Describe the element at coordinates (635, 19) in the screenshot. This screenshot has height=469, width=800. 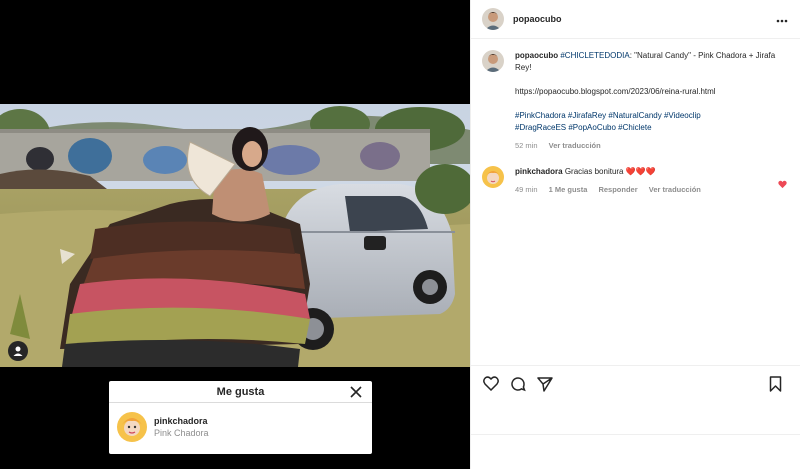
I see `post-header: popaocubo` at that location.